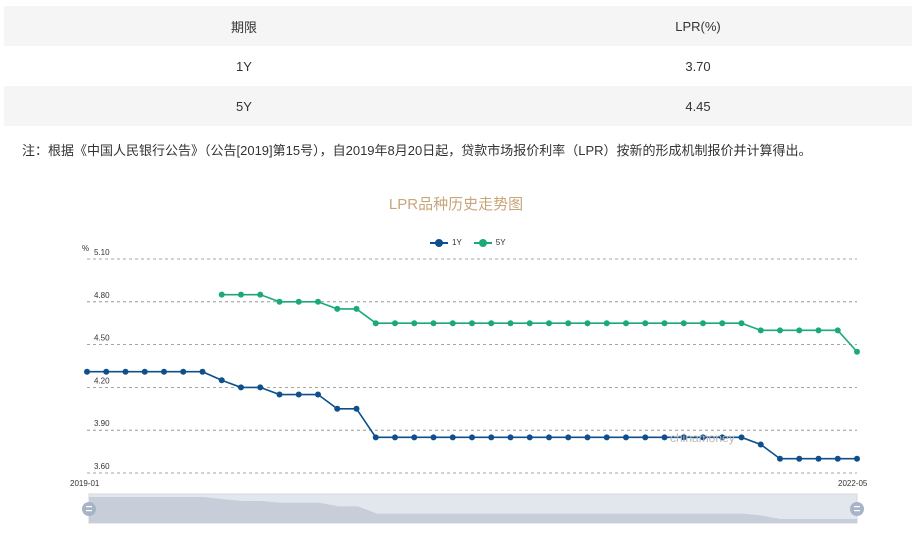  I want to click on y-tick-label: 4.20, so click(102, 380).